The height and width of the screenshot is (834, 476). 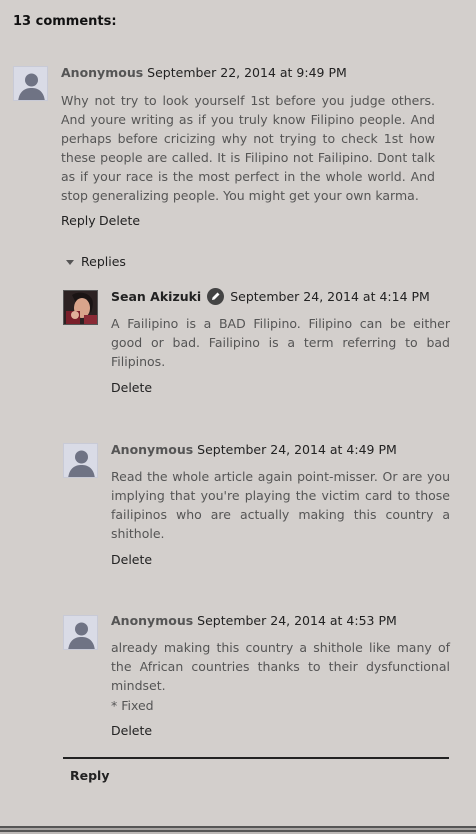 I want to click on bottom-border, so click(x=238, y=830).